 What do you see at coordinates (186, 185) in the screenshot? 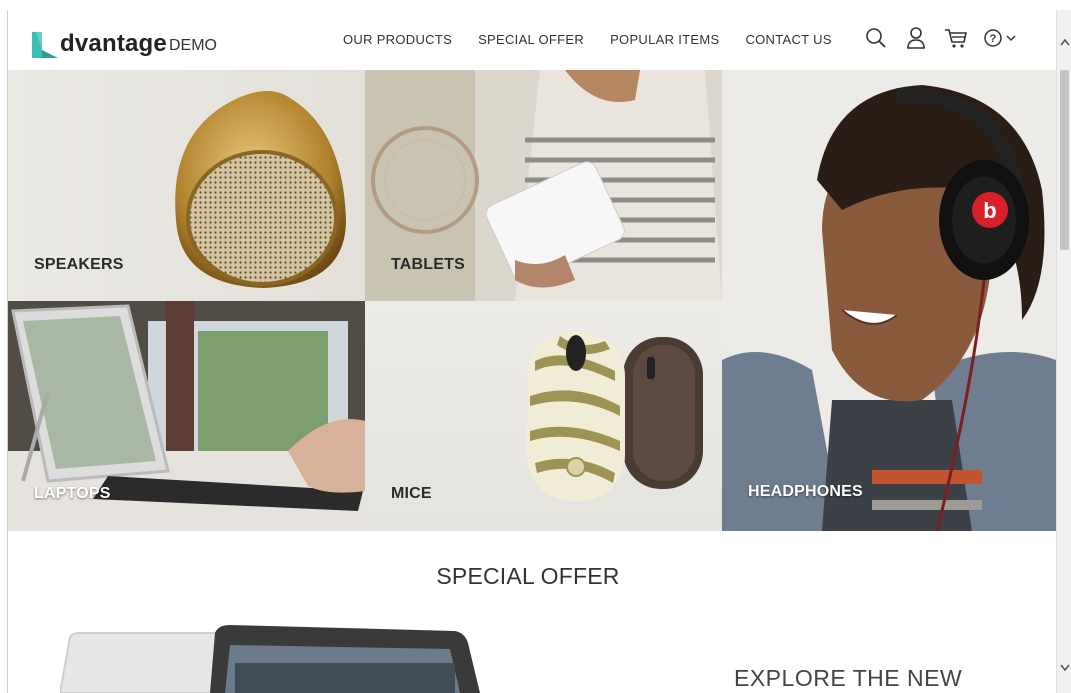
I see `category-tile-speakers: SPEAKERS` at bounding box center [186, 185].